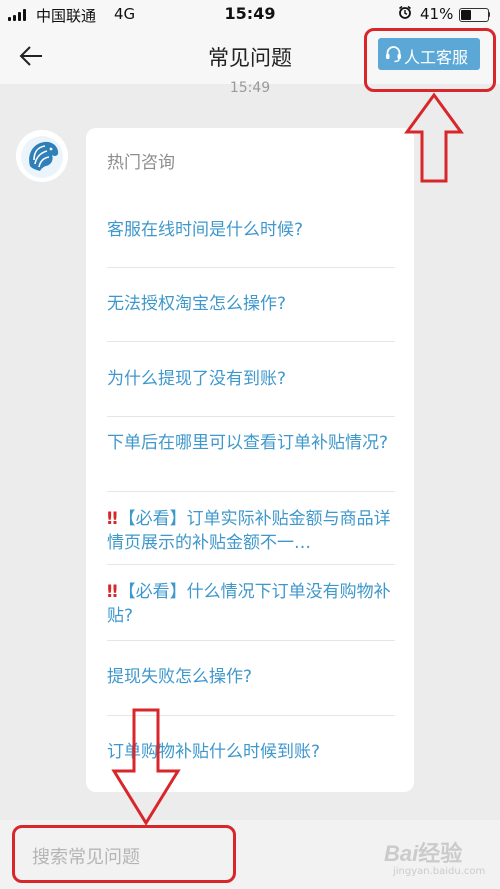 The width and height of the screenshot is (500, 889). Describe the element at coordinates (489, 14) in the screenshot. I see `battery-cap` at that location.